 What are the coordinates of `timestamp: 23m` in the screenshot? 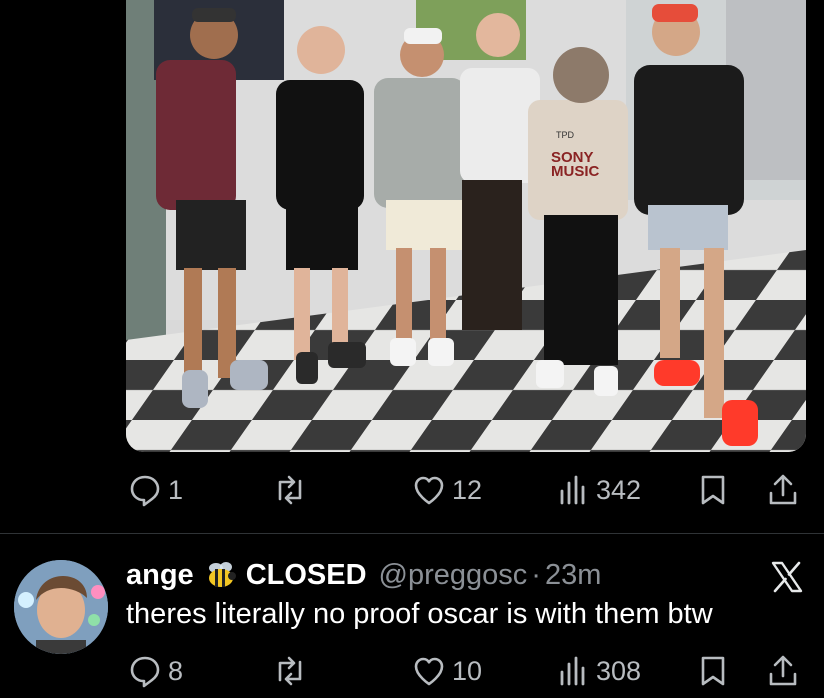 It's located at (573, 575).